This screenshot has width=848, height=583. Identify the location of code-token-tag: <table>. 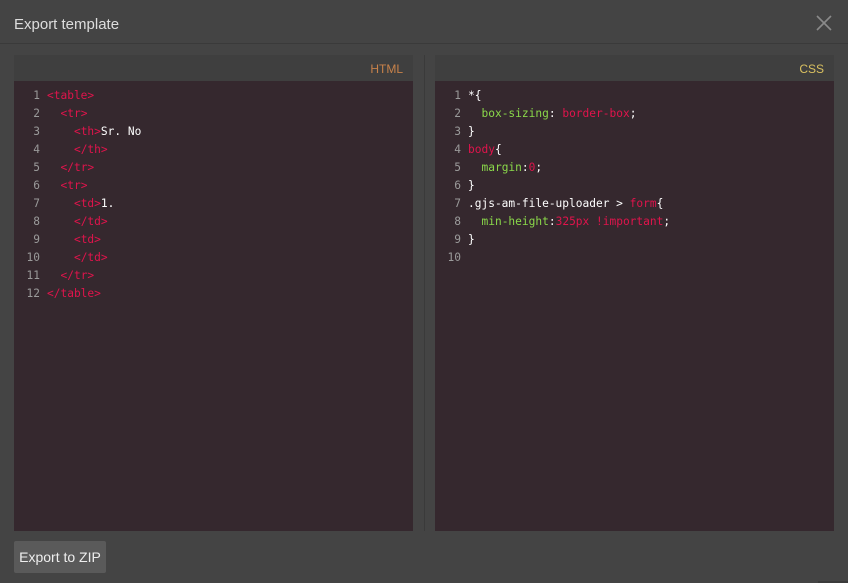
(71, 95).